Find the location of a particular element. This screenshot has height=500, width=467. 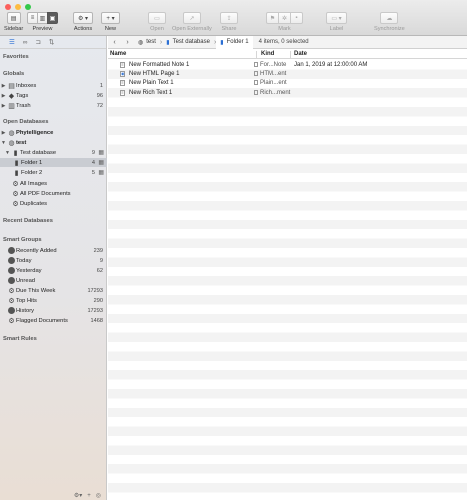

synchronize-group: ☁ Synchronize is located at coordinates (389, 22).